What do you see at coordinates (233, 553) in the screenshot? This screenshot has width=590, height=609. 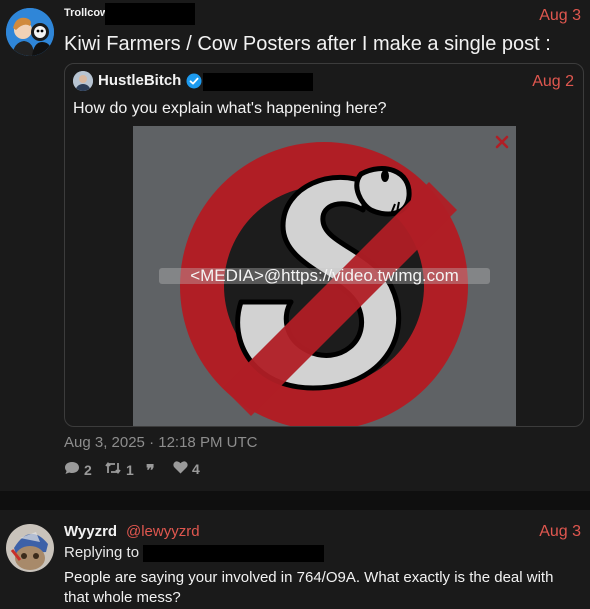 I see `redacted-reply-target` at bounding box center [233, 553].